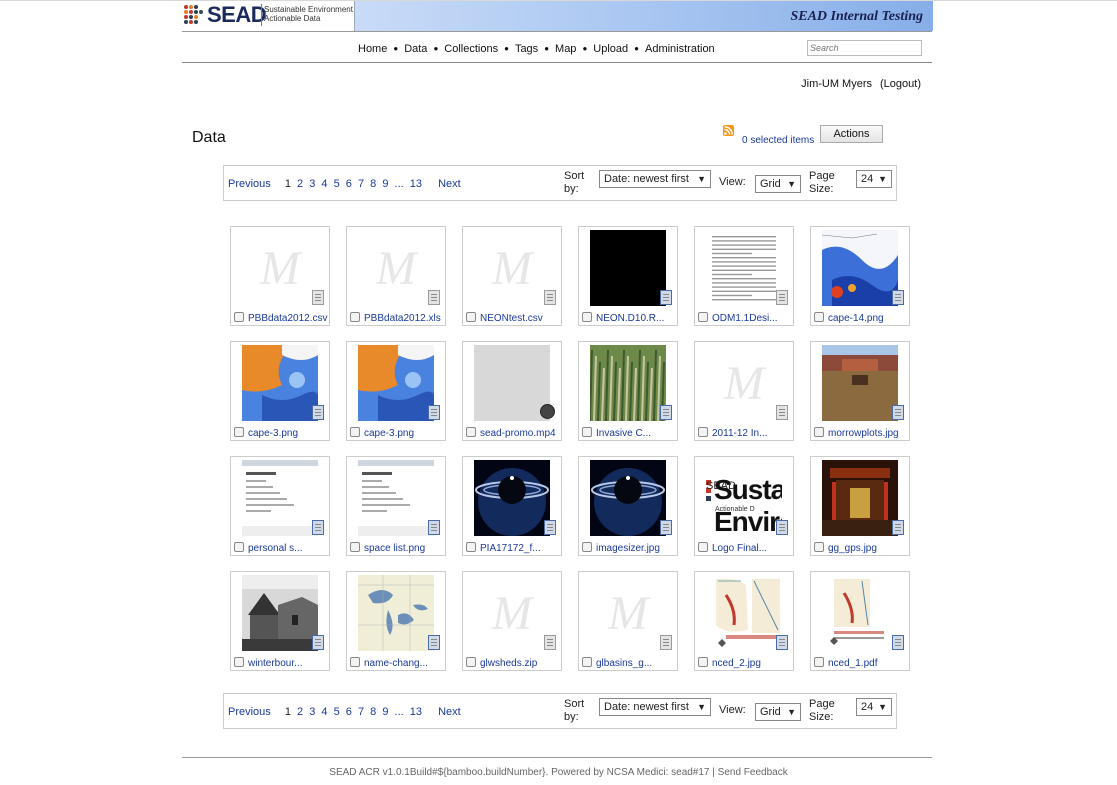  What do you see at coordinates (416, 184) in the screenshot?
I see `pager-last-page: 13` at bounding box center [416, 184].